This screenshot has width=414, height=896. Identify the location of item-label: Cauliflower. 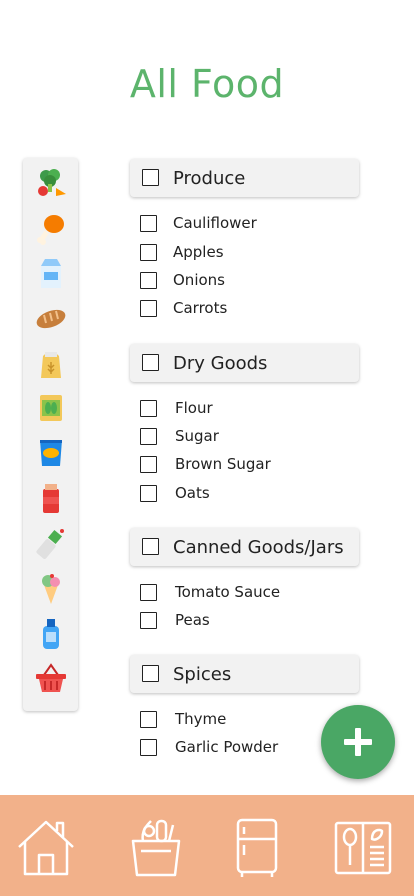
(215, 223).